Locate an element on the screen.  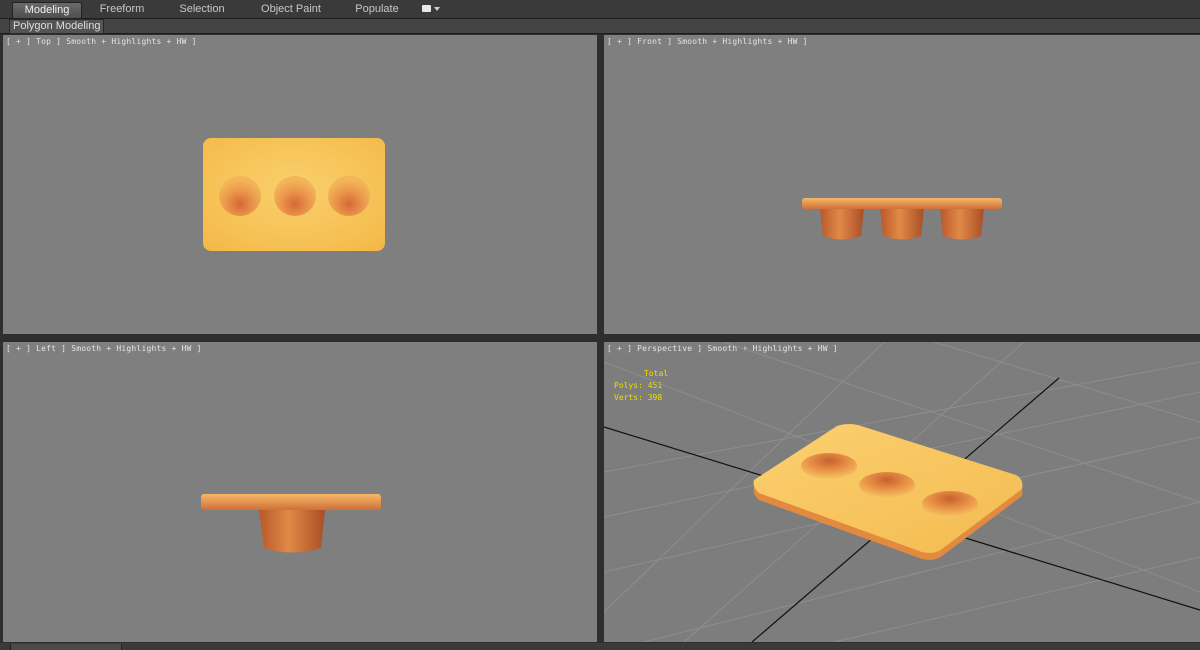
ribbon-dropdown-icon is located at coordinates (431, 9).